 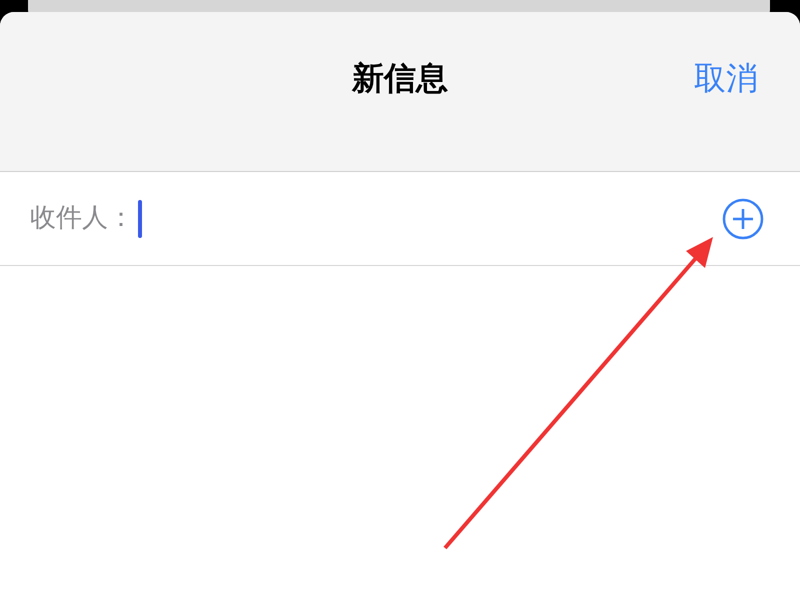 What do you see at coordinates (400, 78) in the screenshot?
I see `sheet-title: 新信息` at bounding box center [400, 78].